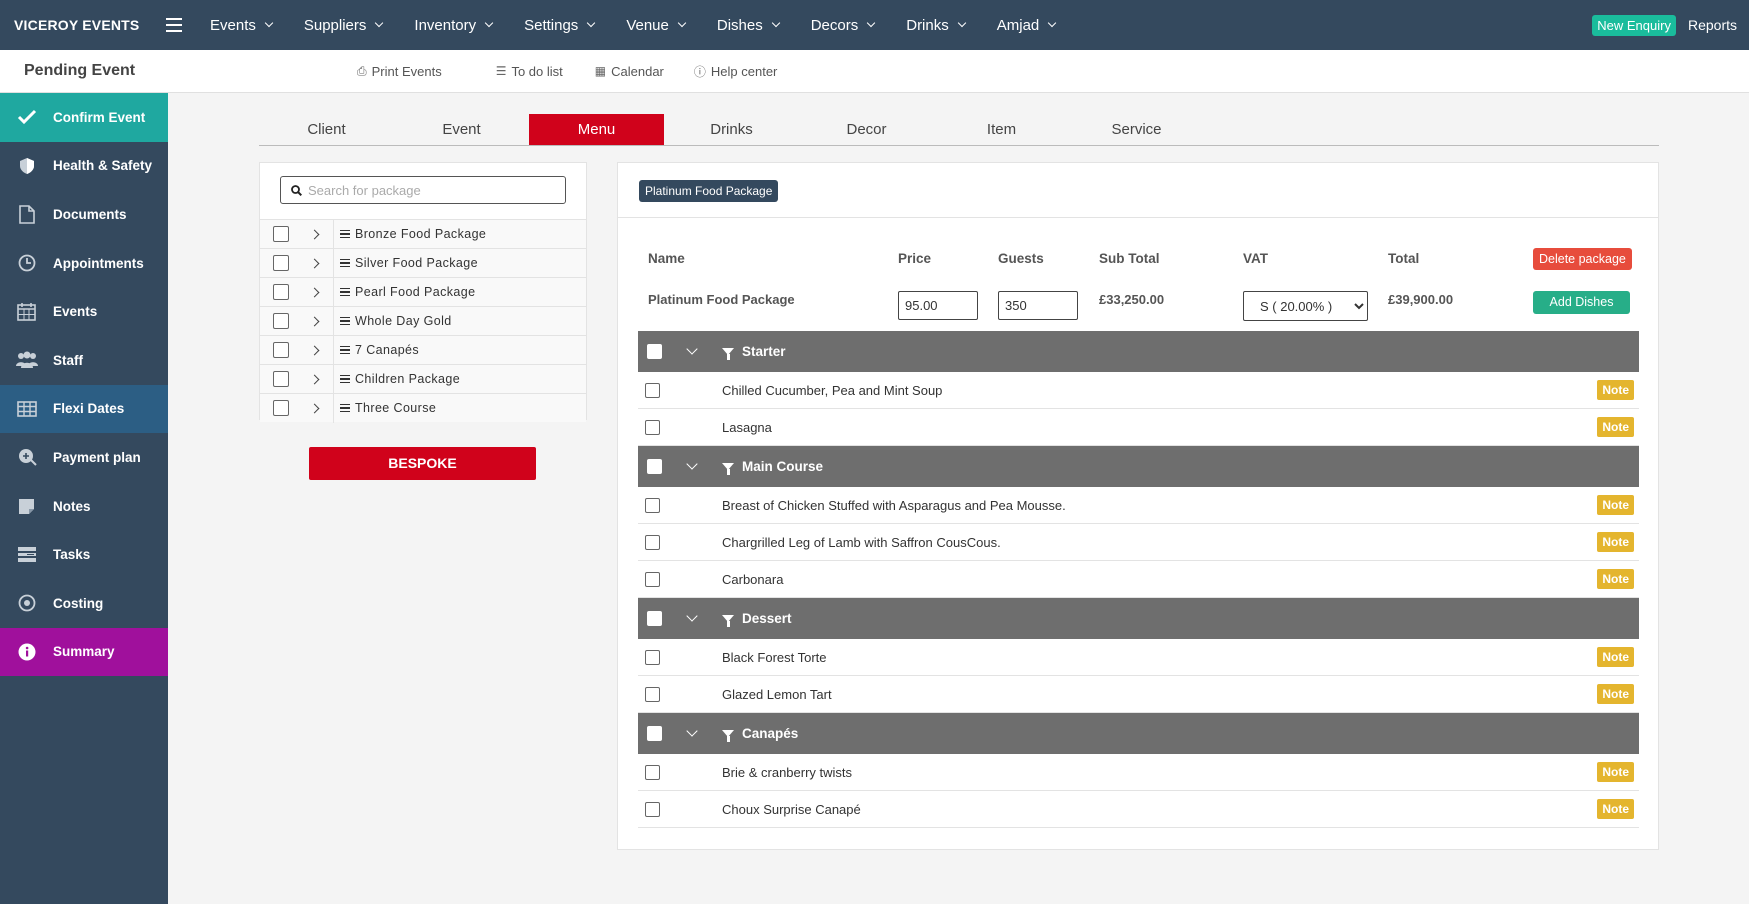 This screenshot has height=904, width=1749. Describe the element at coordinates (399, 71) in the screenshot. I see `print-events-link: ⎙ Print Events` at that location.